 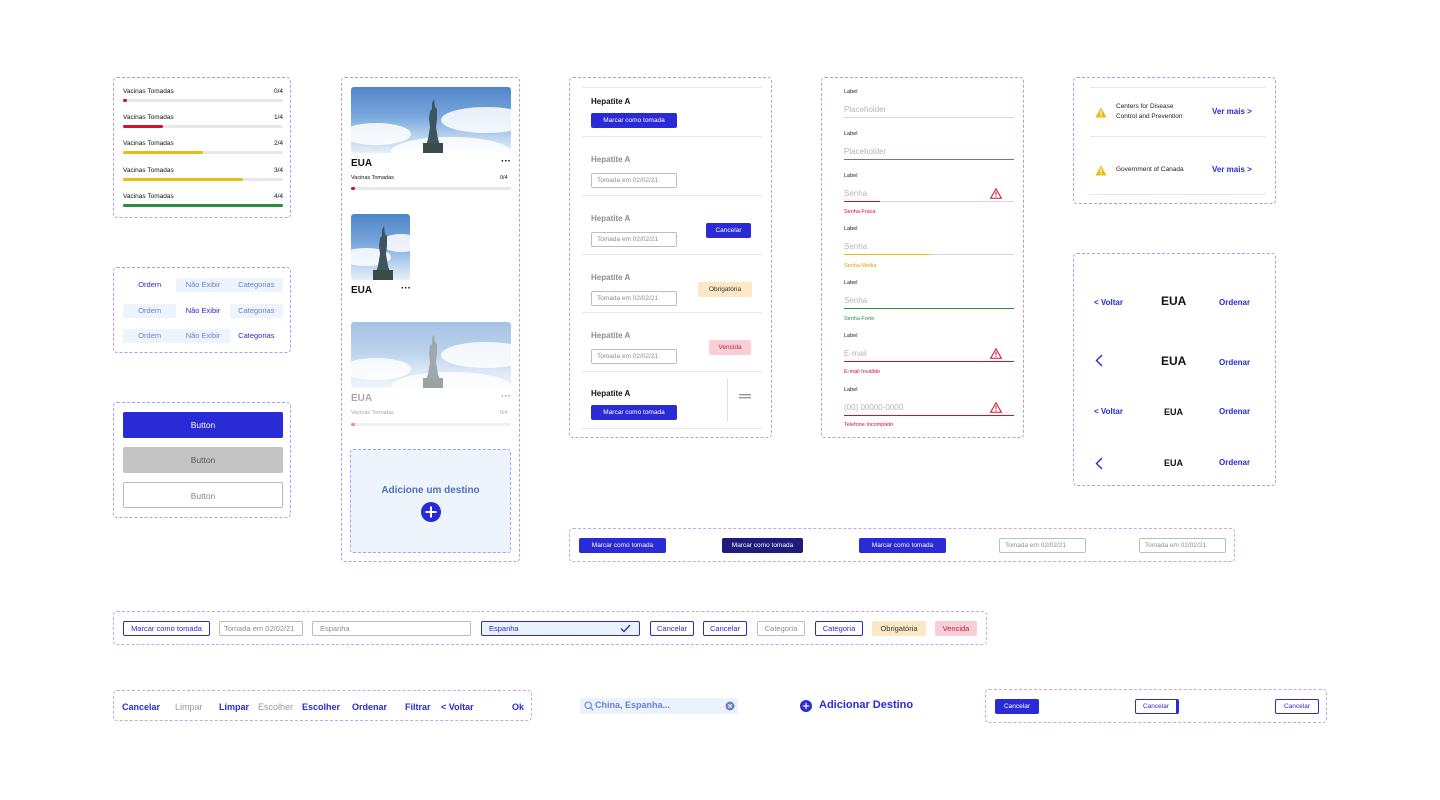 I want to click on add-destination-card: Adicione um destino, so click(x=430, y=501).